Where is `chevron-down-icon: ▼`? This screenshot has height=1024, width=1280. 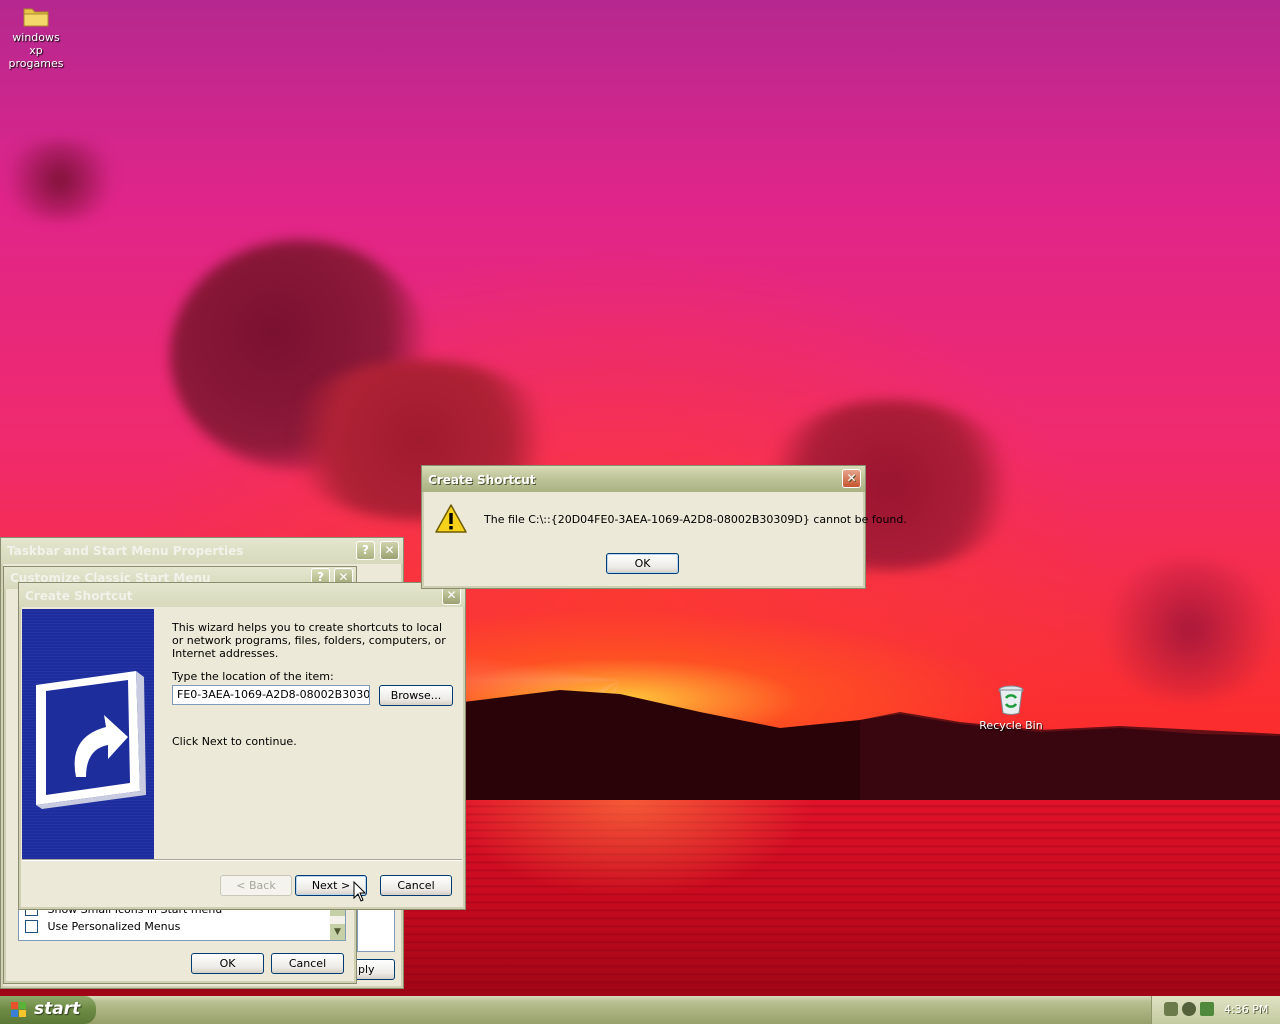
chevron-down-icon: ▼ is located at coordinates (337, 932).